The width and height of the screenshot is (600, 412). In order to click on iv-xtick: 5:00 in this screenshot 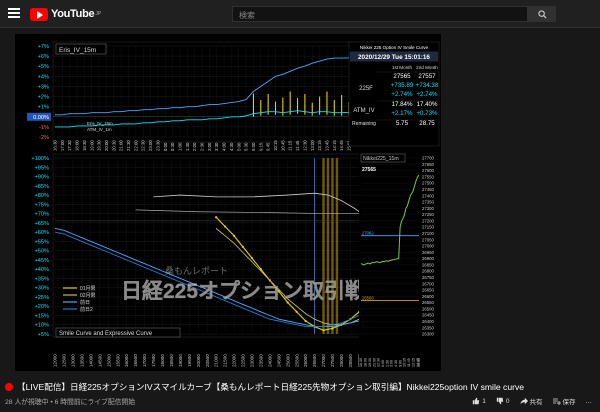, I will do `click(238, 146)`.